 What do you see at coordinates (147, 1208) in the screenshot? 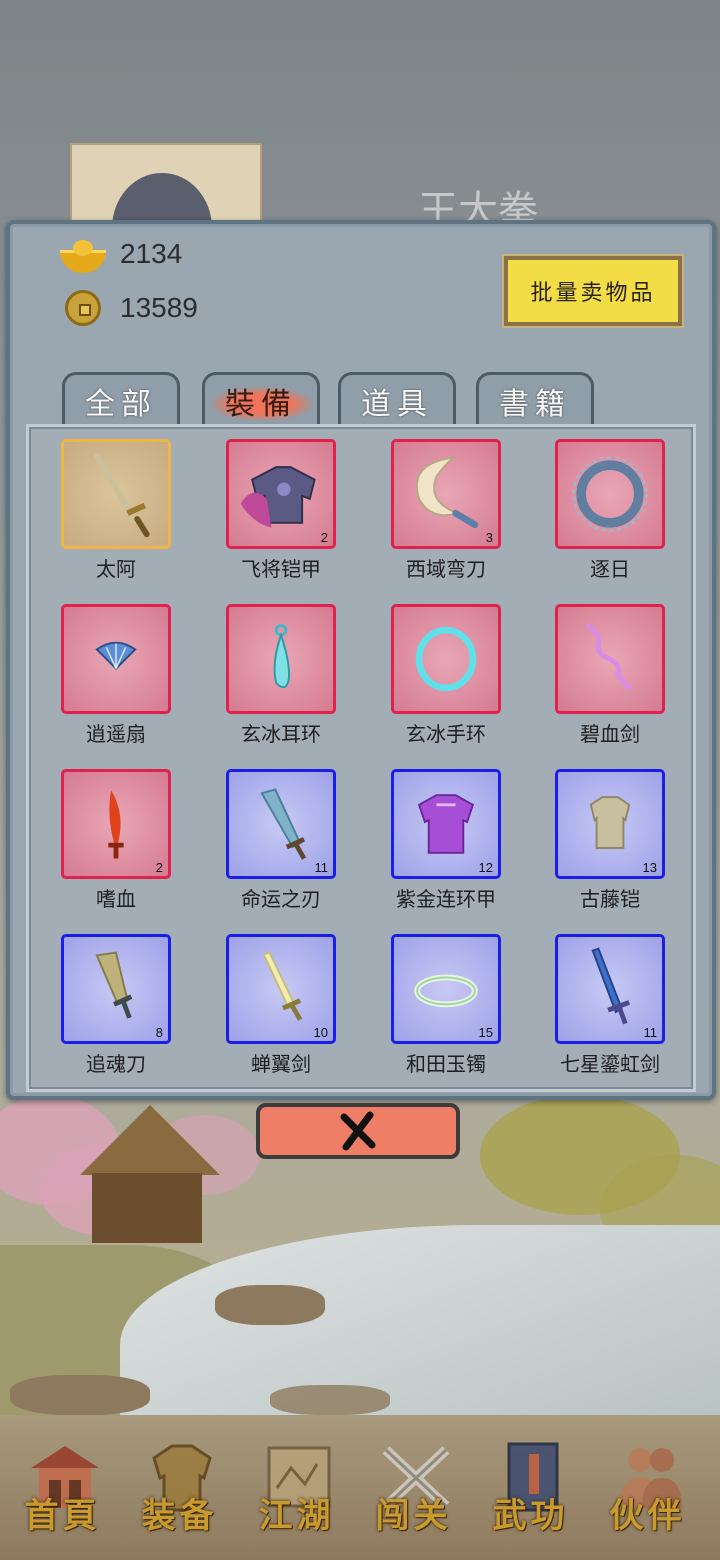
I see `hut` at bounding box center [147, 1208].